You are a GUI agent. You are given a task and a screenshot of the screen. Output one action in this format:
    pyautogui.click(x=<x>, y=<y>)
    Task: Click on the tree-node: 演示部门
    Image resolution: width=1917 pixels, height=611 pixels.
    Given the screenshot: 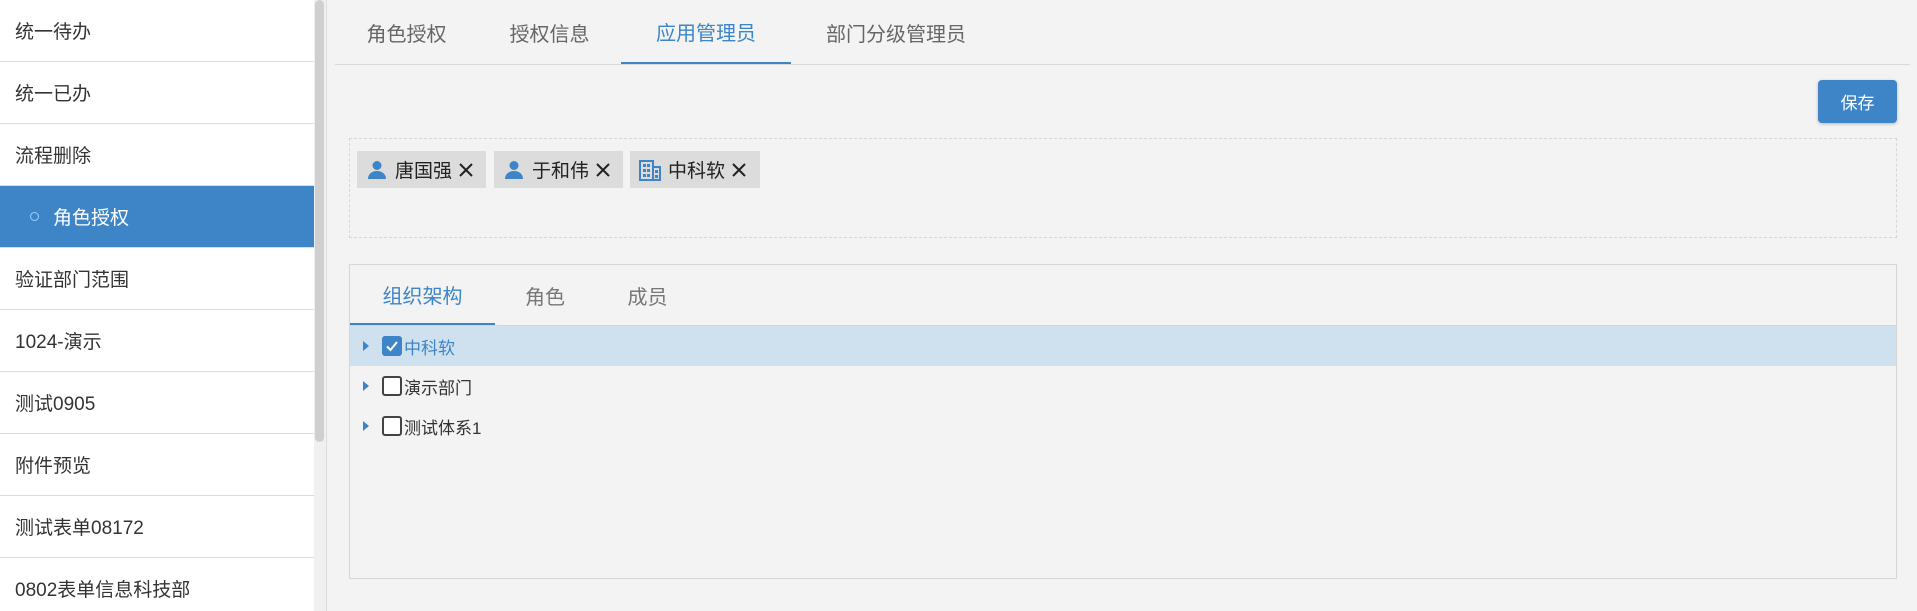 What is the action you would take?
    pyautogui.click(x=1123, y=386)
    